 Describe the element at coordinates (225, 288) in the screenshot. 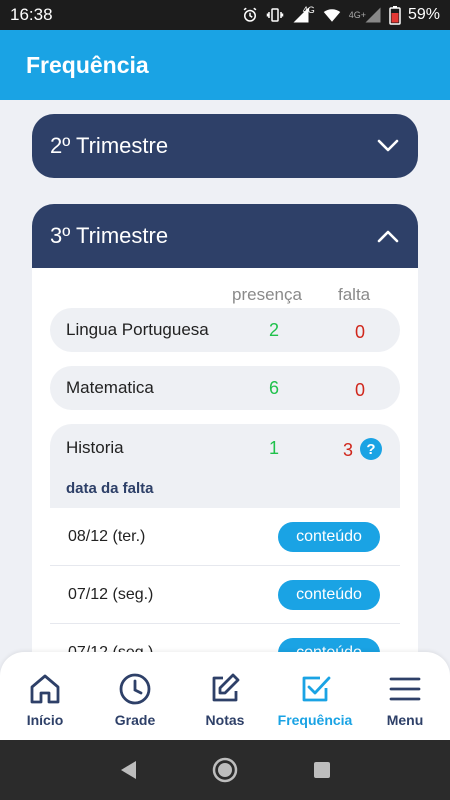

I see `column-headers: presença falta` at that location.